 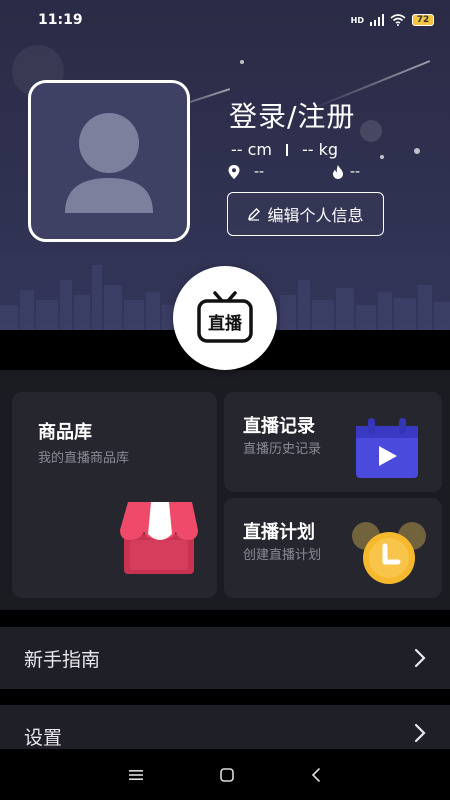 What do you see at coordinates (43, 738) in the screenshot?
I see `menu-item-label: 设置` at bounding box center [43, 738].